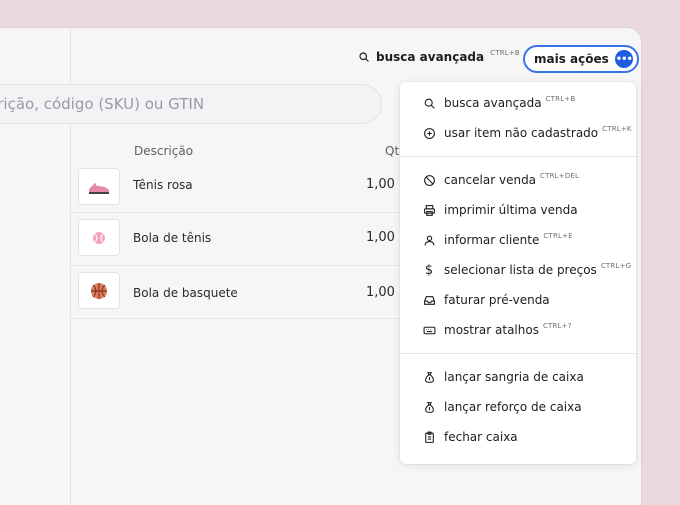 The height and width of the screenshot is (505, 680). I want to click on menu-item-show-shortcuts: mostrar atalhos CTRL+?, so click(518, 330).